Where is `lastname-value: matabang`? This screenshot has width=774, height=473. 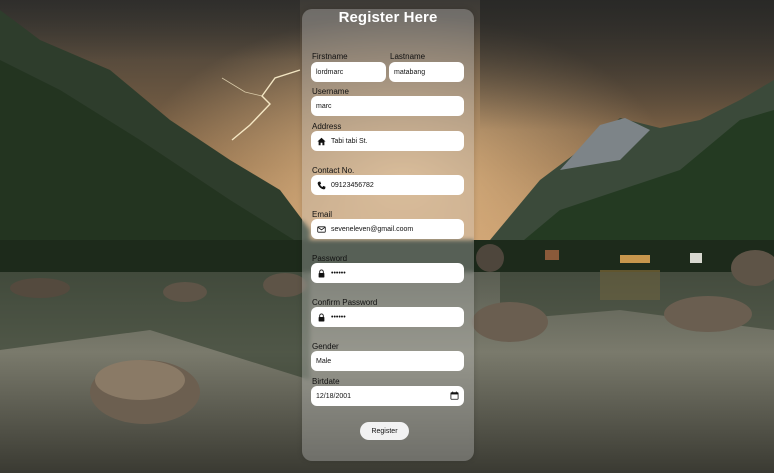 lastname-value: matabang is located at coordinates (410, 72).